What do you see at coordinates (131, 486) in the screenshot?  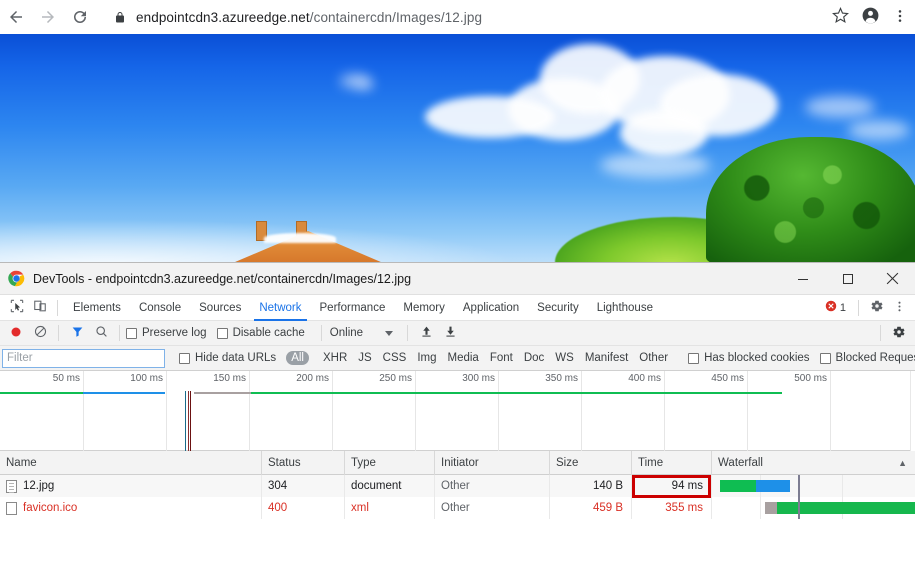 I see `cell-name: 12.jpg` at bounding box center [131, 486].